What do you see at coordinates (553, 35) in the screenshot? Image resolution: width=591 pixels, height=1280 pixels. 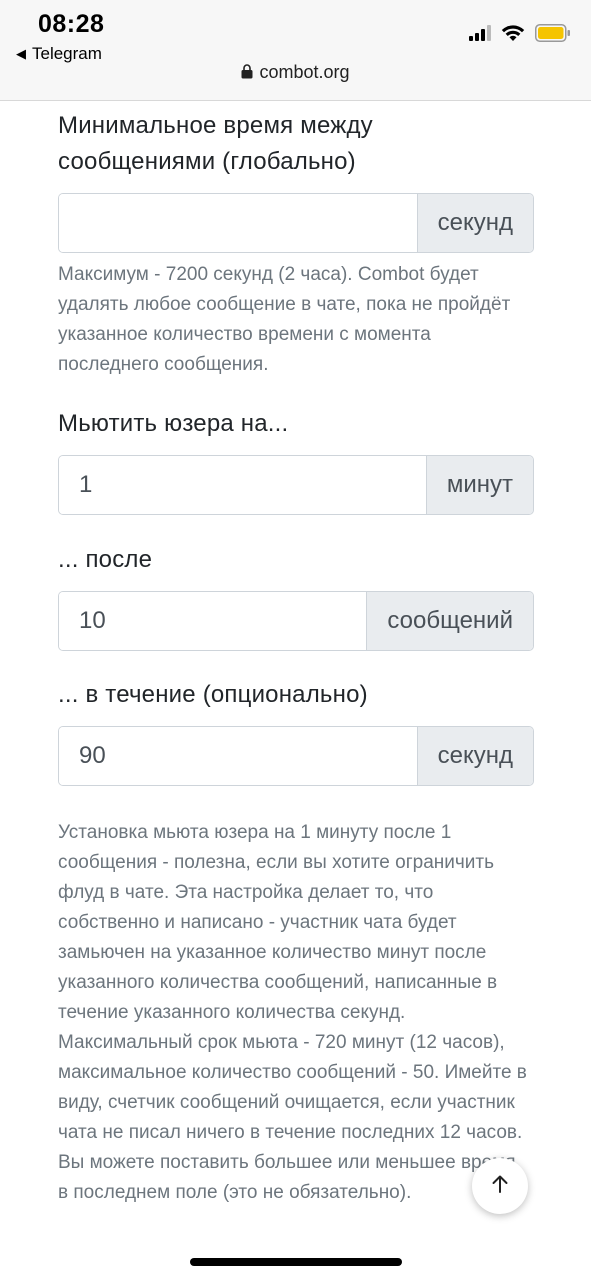 I see `battery-icon` at bounding box center [553, 35].